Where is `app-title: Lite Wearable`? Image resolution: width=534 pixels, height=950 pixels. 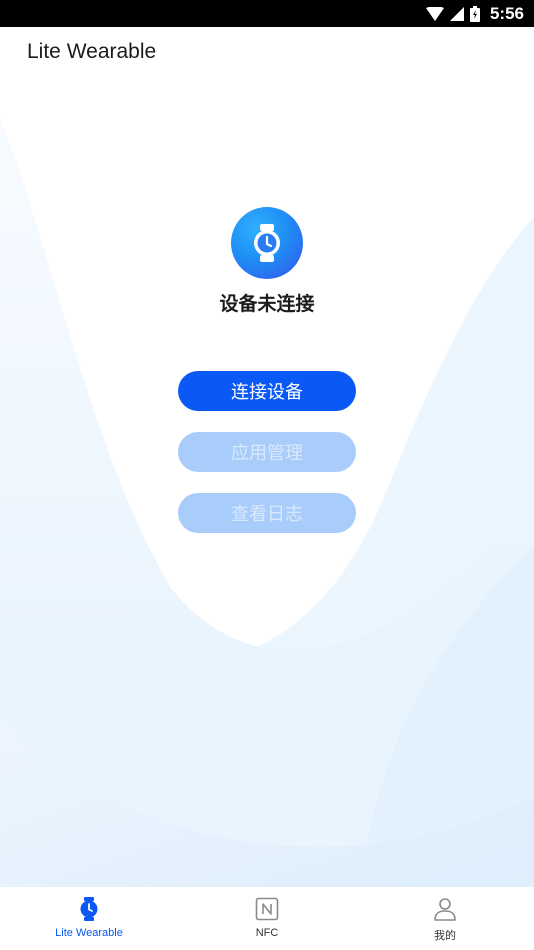
app-title: Lite Wearable is located at coordinates (92, 51).